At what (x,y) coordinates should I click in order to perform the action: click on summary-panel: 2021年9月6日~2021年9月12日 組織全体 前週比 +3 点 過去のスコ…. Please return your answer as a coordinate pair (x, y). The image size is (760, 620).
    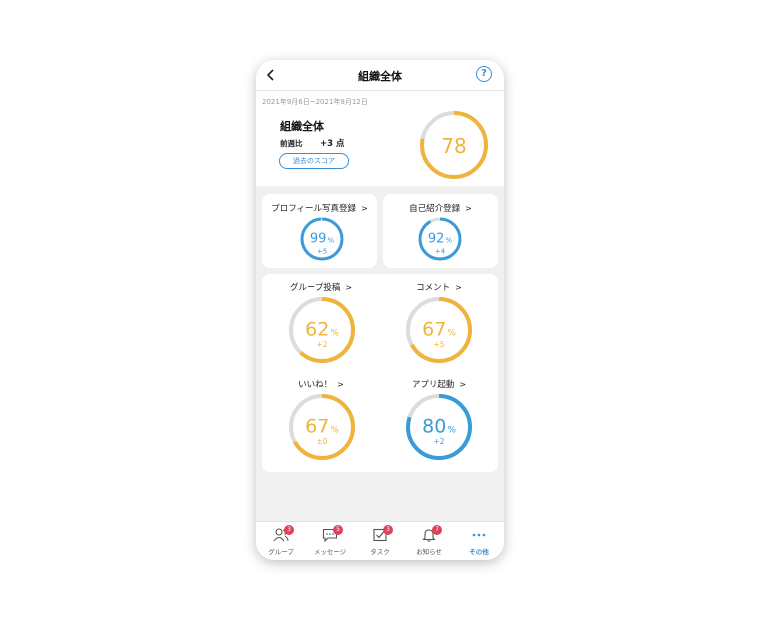
    Looking at the image, I should click on (380, 138).